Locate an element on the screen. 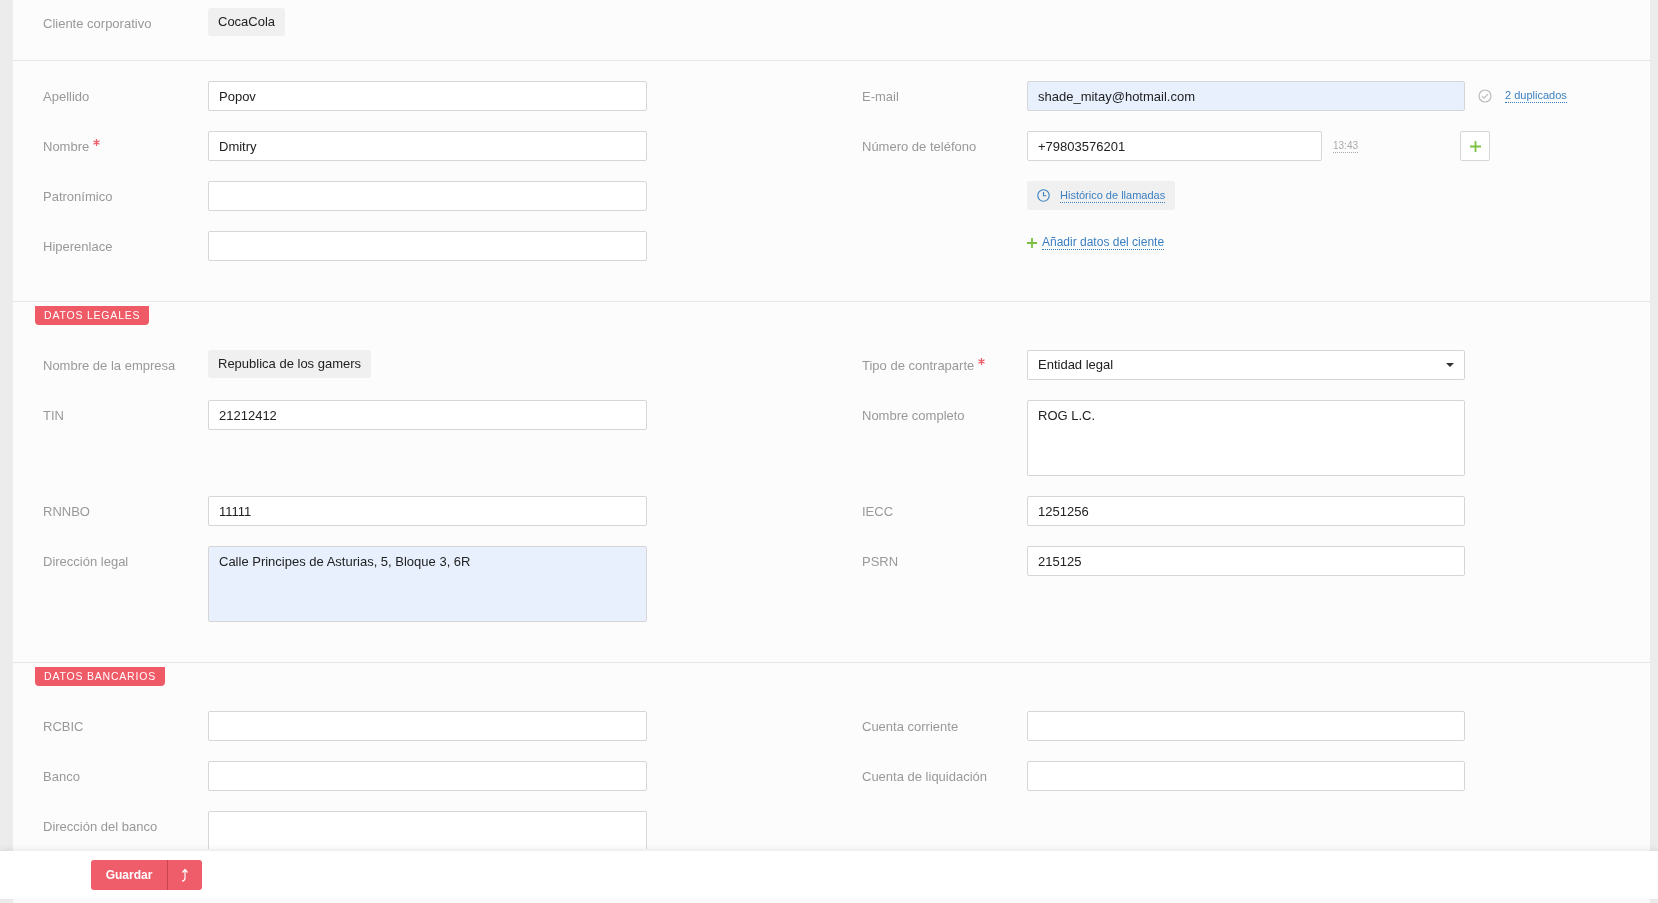  save-options-button is located at coordinates (184, 875).